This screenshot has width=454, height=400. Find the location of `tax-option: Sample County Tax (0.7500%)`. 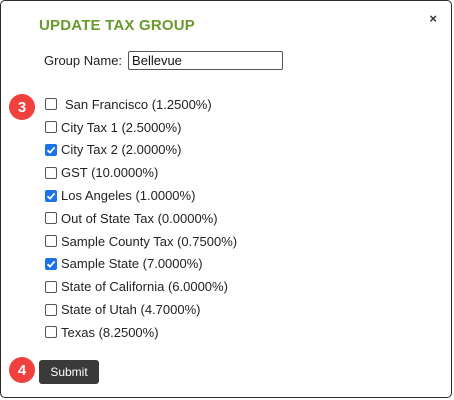

tax-option: Sample County Tax (0.7500%) is located at coordinates (141, 241).